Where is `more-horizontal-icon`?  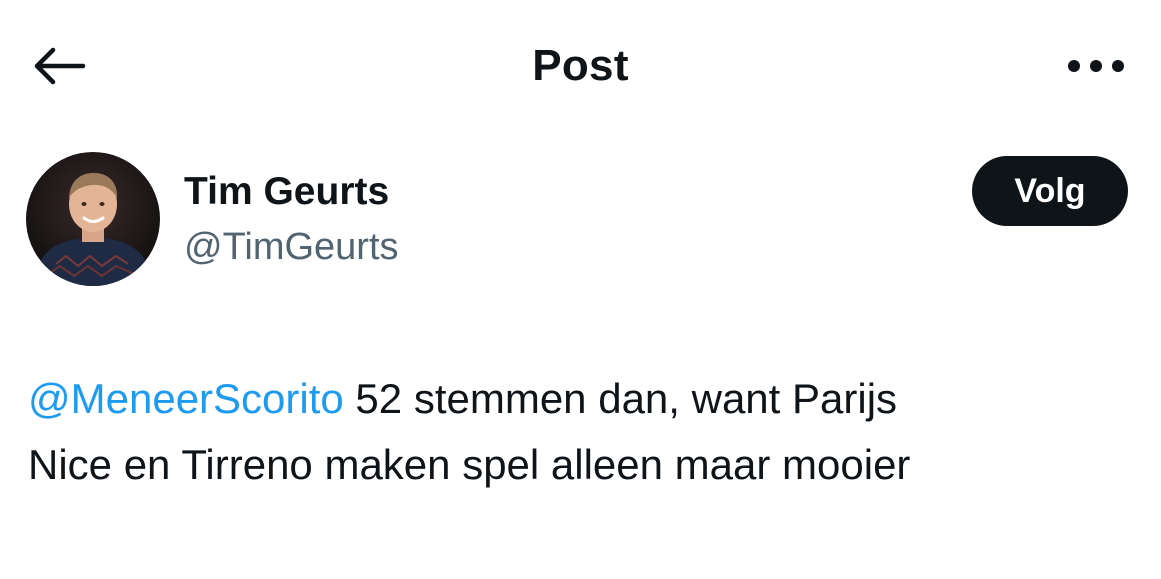 more-horizontal-icon is located at coordinates (1096, 66).